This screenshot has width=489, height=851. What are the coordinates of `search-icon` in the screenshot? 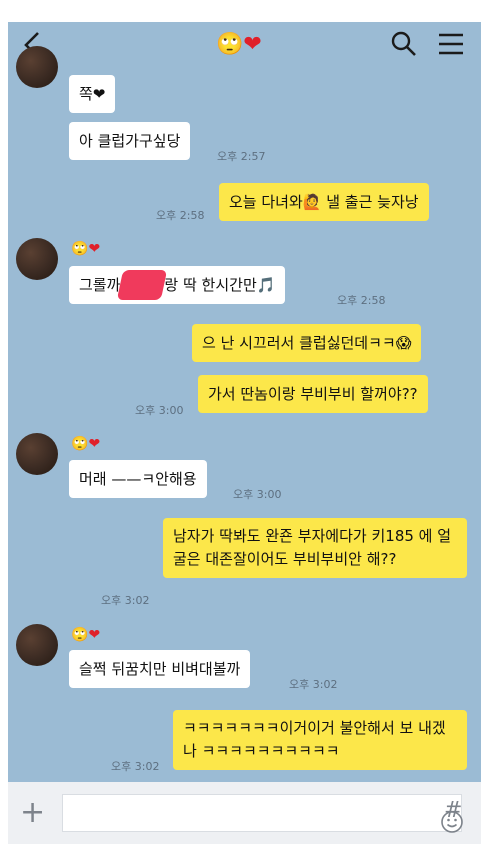 It's located at (404, 44).